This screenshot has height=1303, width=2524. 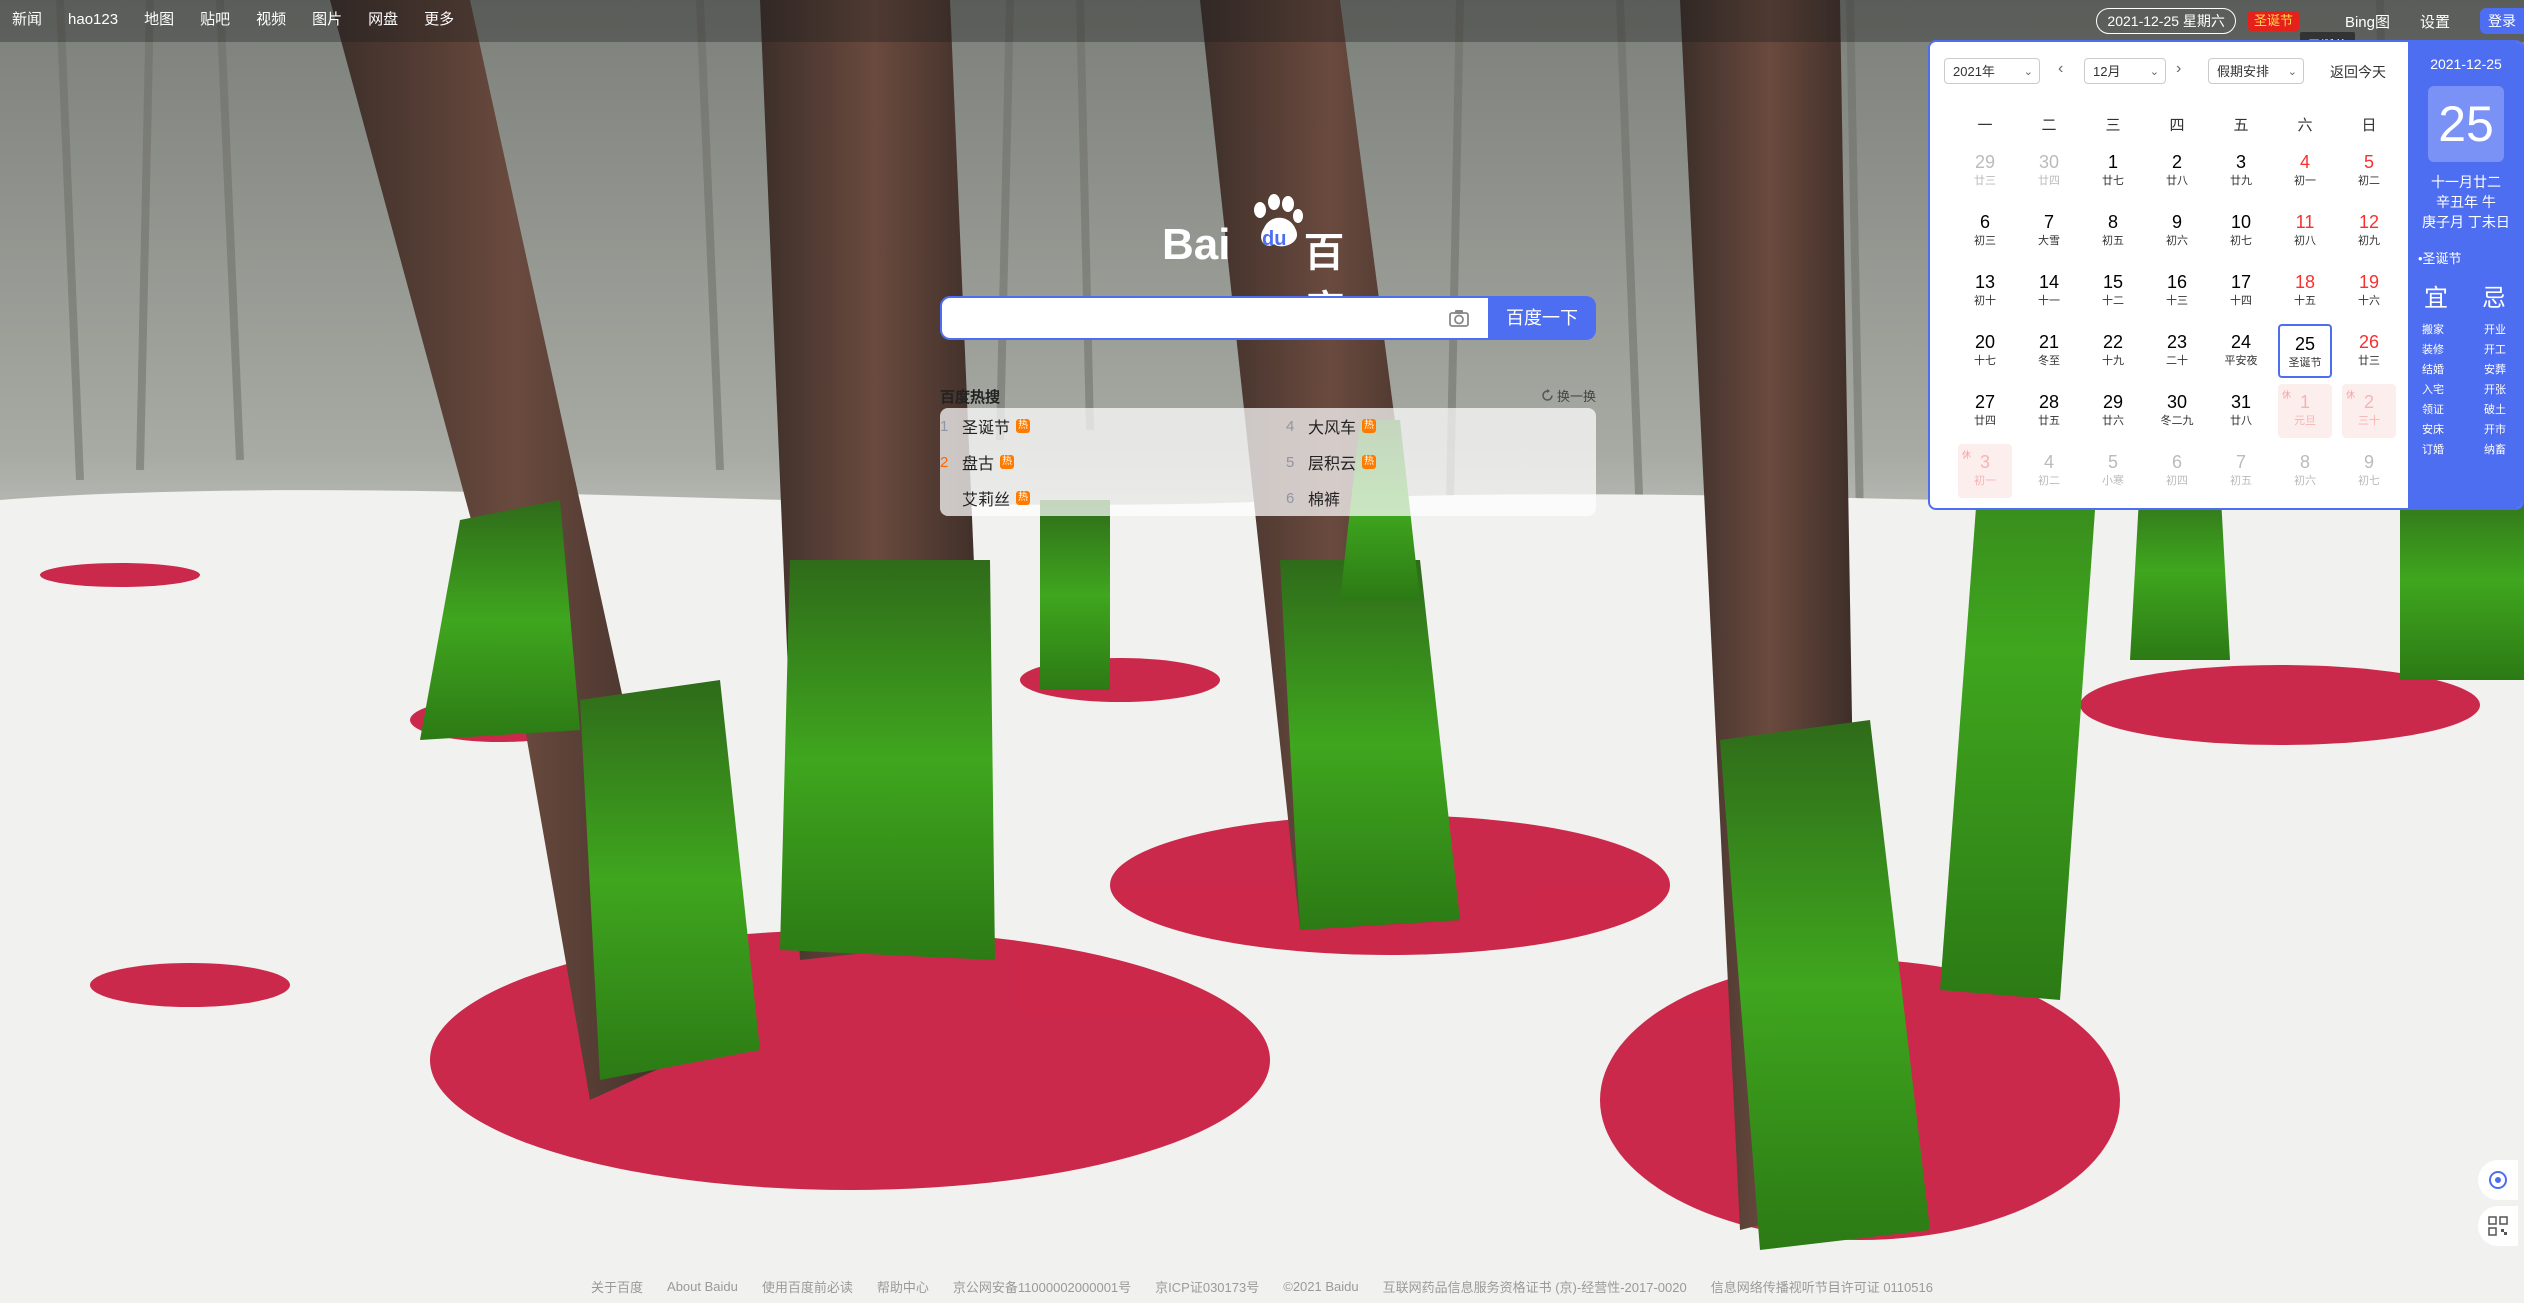 What do you see at coordinates (2049, 171) in the screenshot?
I see `calendar-day: 30 廿四` at bounding box center [2049, 171].